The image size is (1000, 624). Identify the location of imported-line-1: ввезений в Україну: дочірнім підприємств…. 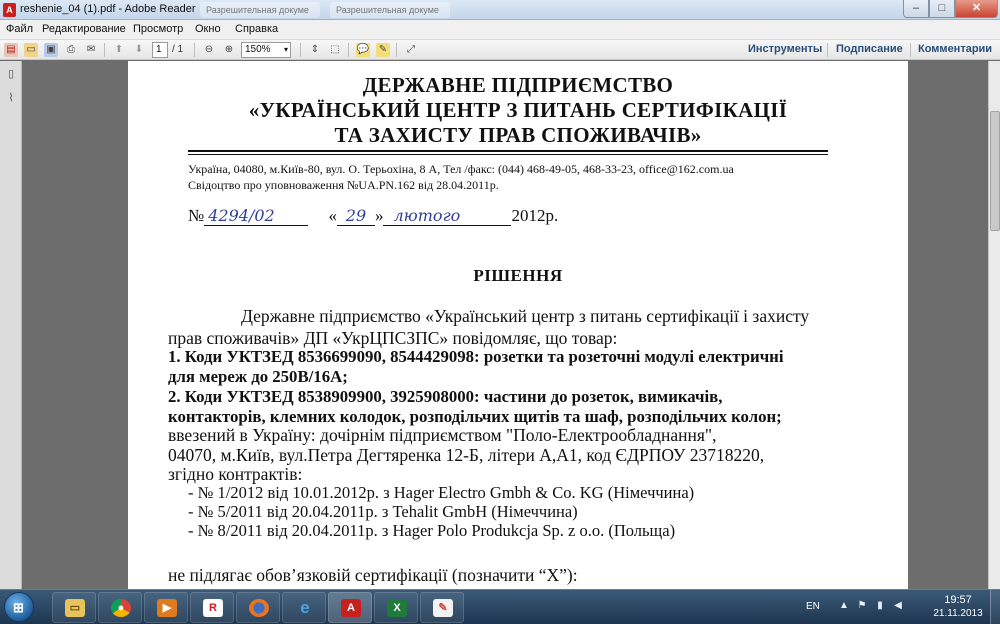
(442, 435).